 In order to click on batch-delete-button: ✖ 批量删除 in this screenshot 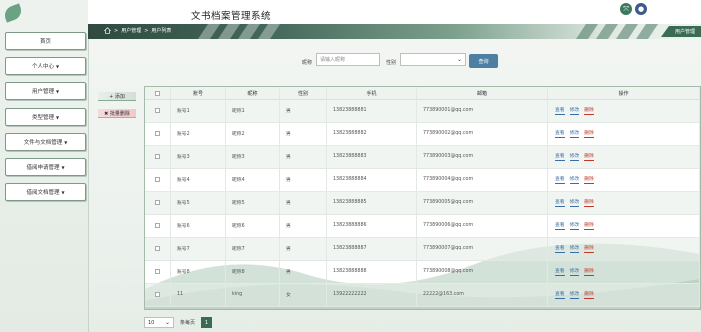, I will do `click(117, 113)`.